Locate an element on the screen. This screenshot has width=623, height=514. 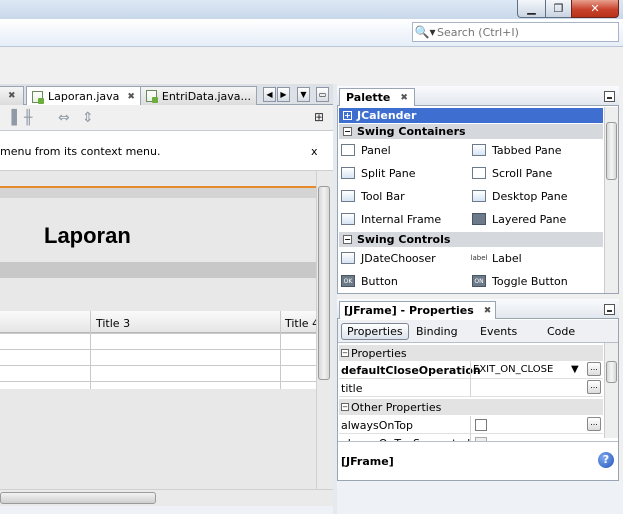
palette-item-label: label Label is located at coordinates (496, 258).